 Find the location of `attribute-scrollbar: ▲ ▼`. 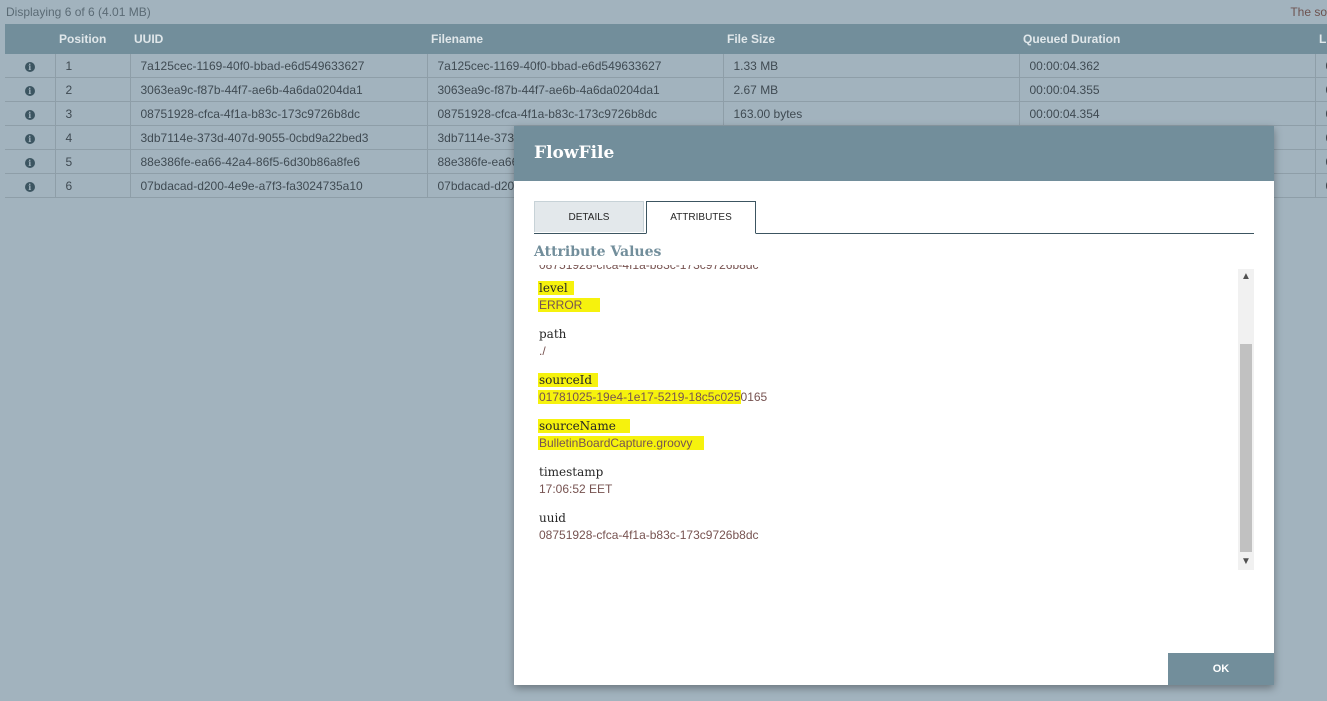

attribute-scrollbar: ▲ ▼ is located at coordinates (1246, 419).